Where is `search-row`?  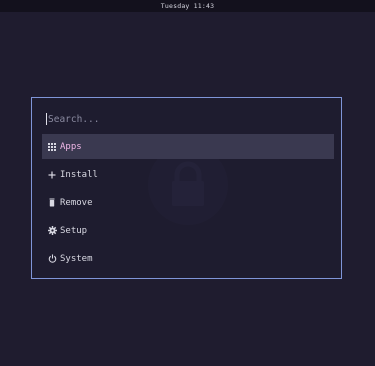
search-row is located at coordinates (189, 119).